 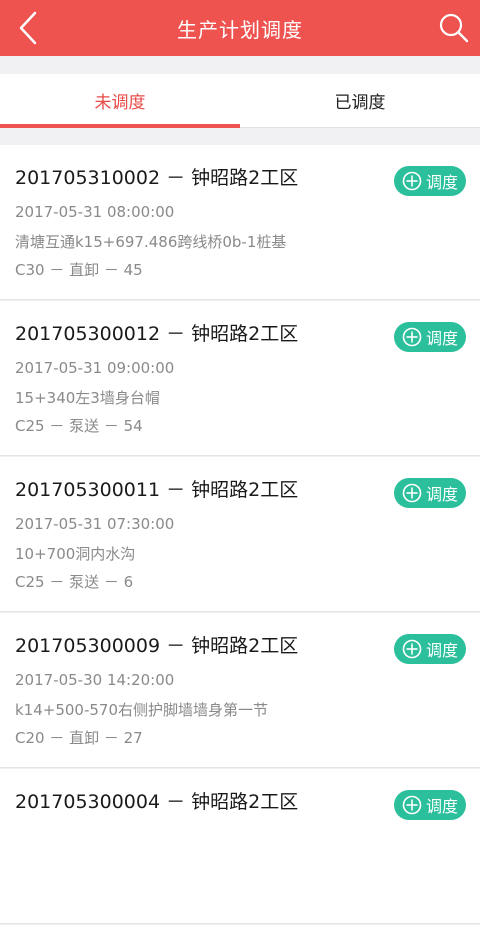 I want to click on plan-location: 10+700洞内水沟, so click(x=75, y=554).